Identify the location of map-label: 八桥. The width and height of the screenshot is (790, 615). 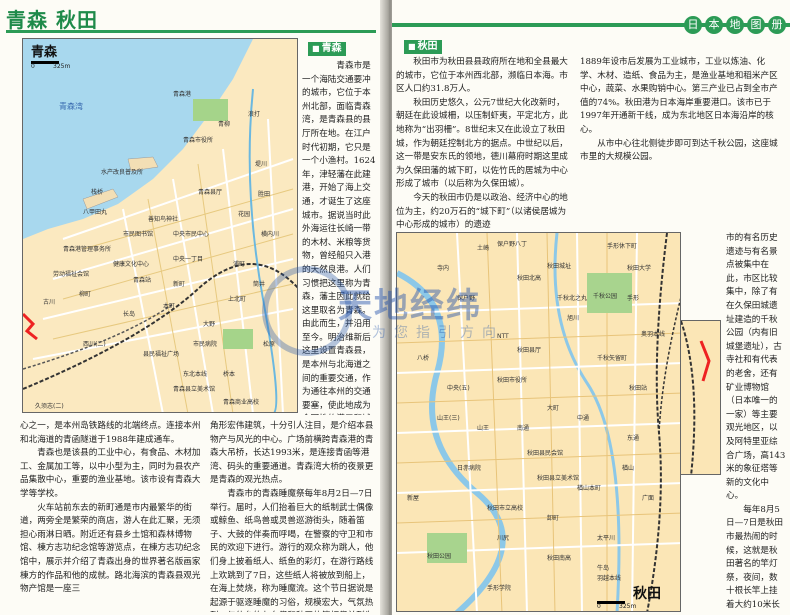
(423, 358).